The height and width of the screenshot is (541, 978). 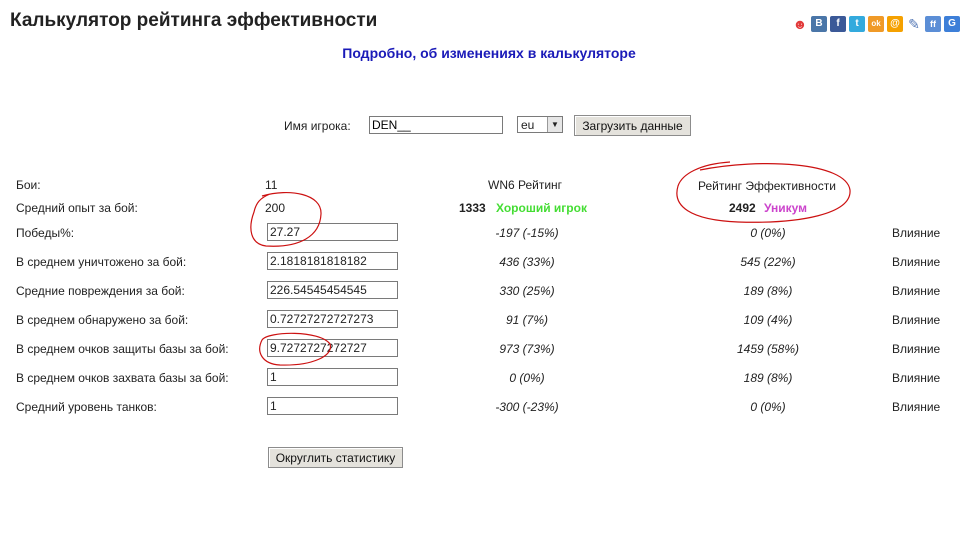 What do you see at coordinates (763, 192) in the screenshot?
I see `annotation-circle-efficiency` at bounding box center [763, 192].